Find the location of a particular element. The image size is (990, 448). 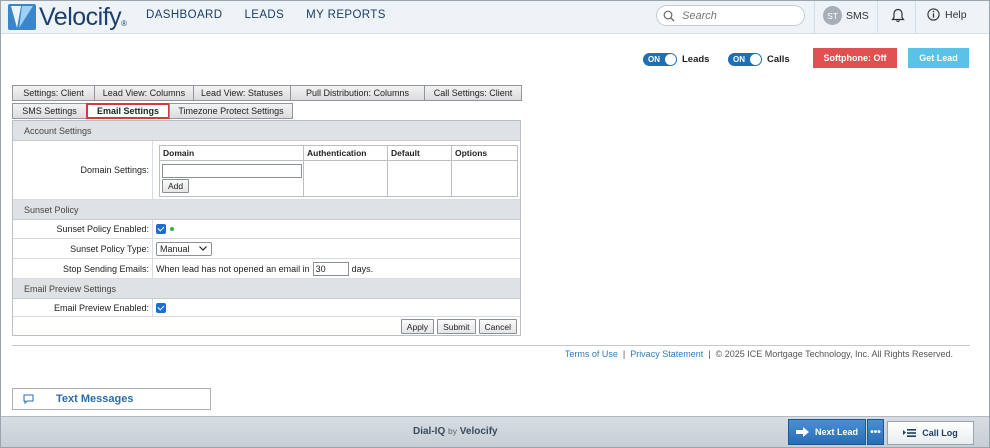

notifications-bell-icon is located at coordinates (898, 17).